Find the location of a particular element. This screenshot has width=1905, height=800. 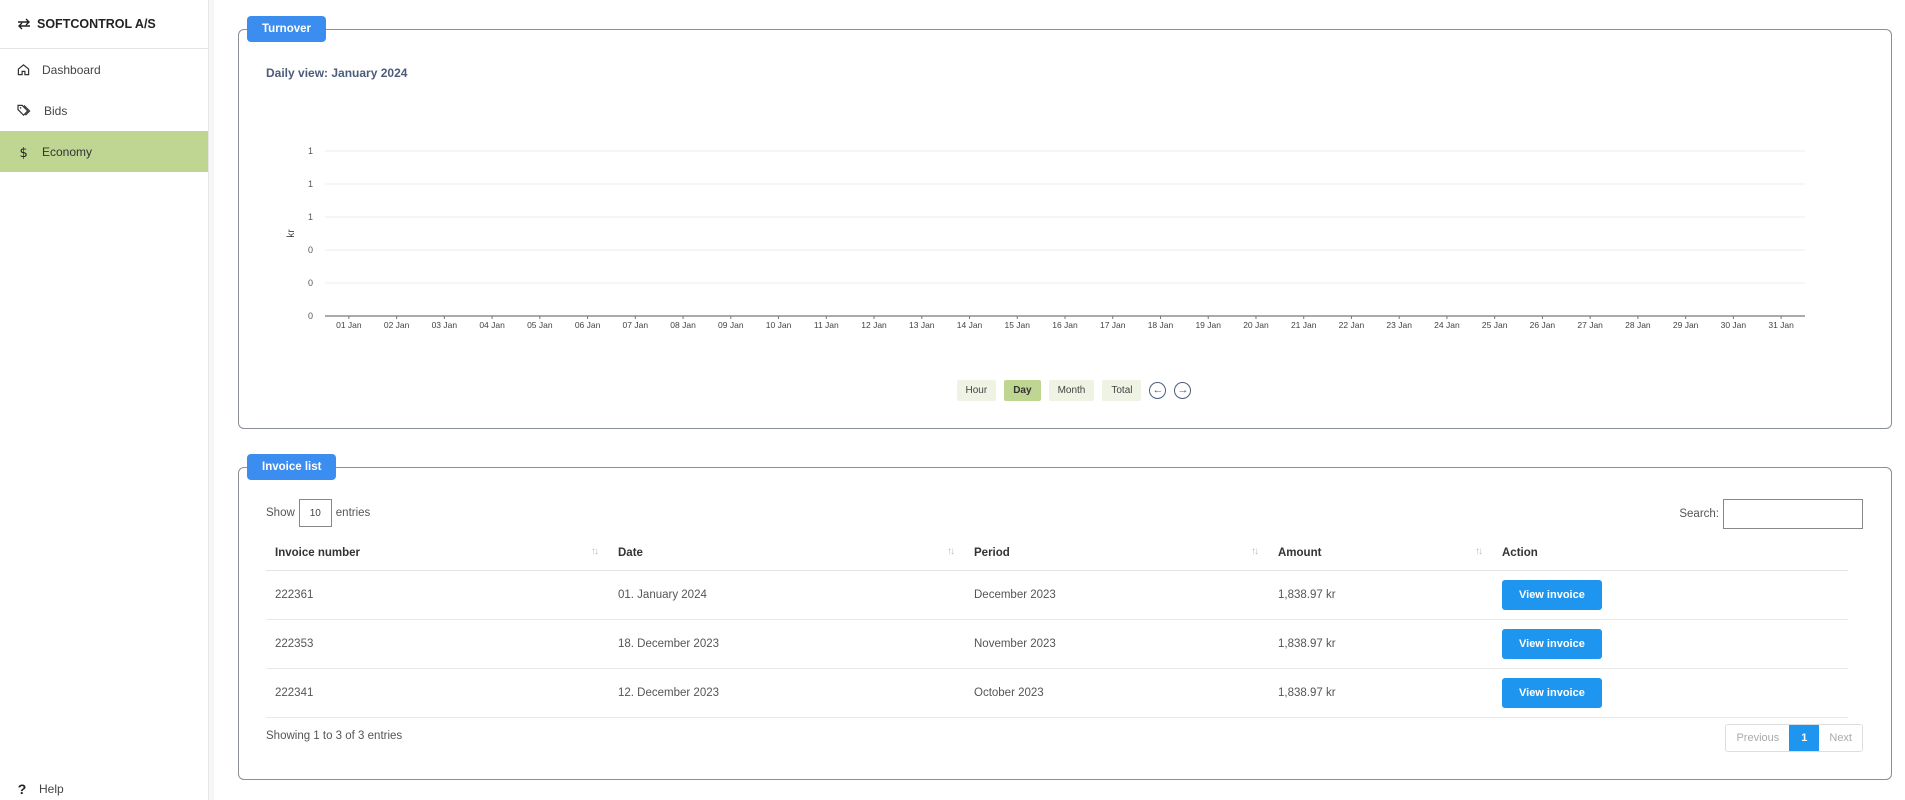

x-tick-label: 16 Jan is located at coordinates (1065, 325).